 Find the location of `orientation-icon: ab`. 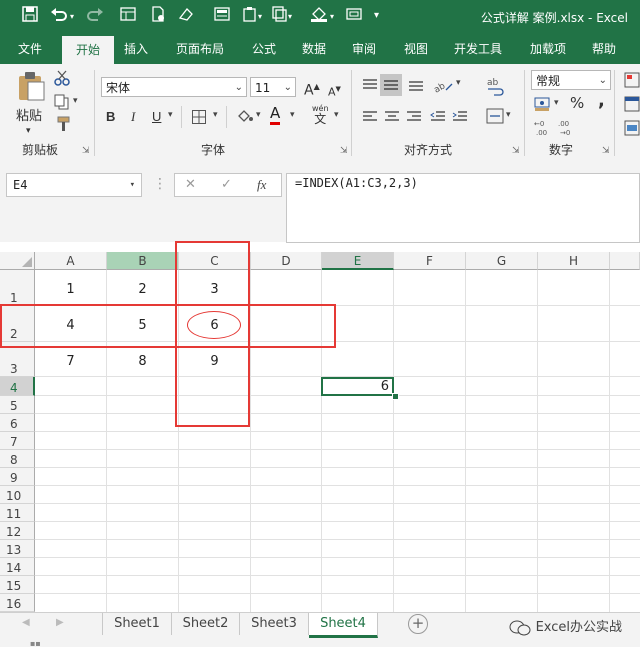

orientation-icon: ab is located at coordinates (443, 86).